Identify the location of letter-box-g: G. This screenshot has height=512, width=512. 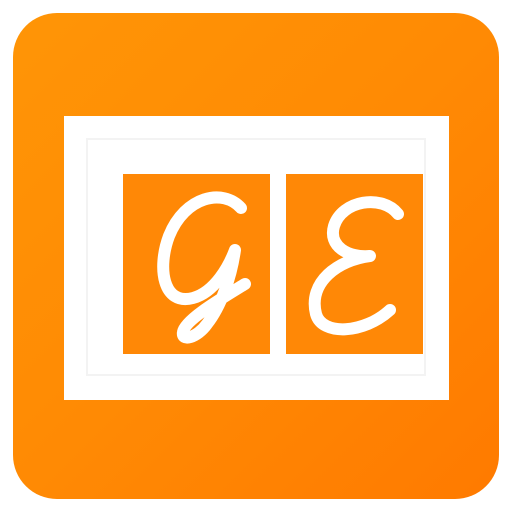
(196, 264).